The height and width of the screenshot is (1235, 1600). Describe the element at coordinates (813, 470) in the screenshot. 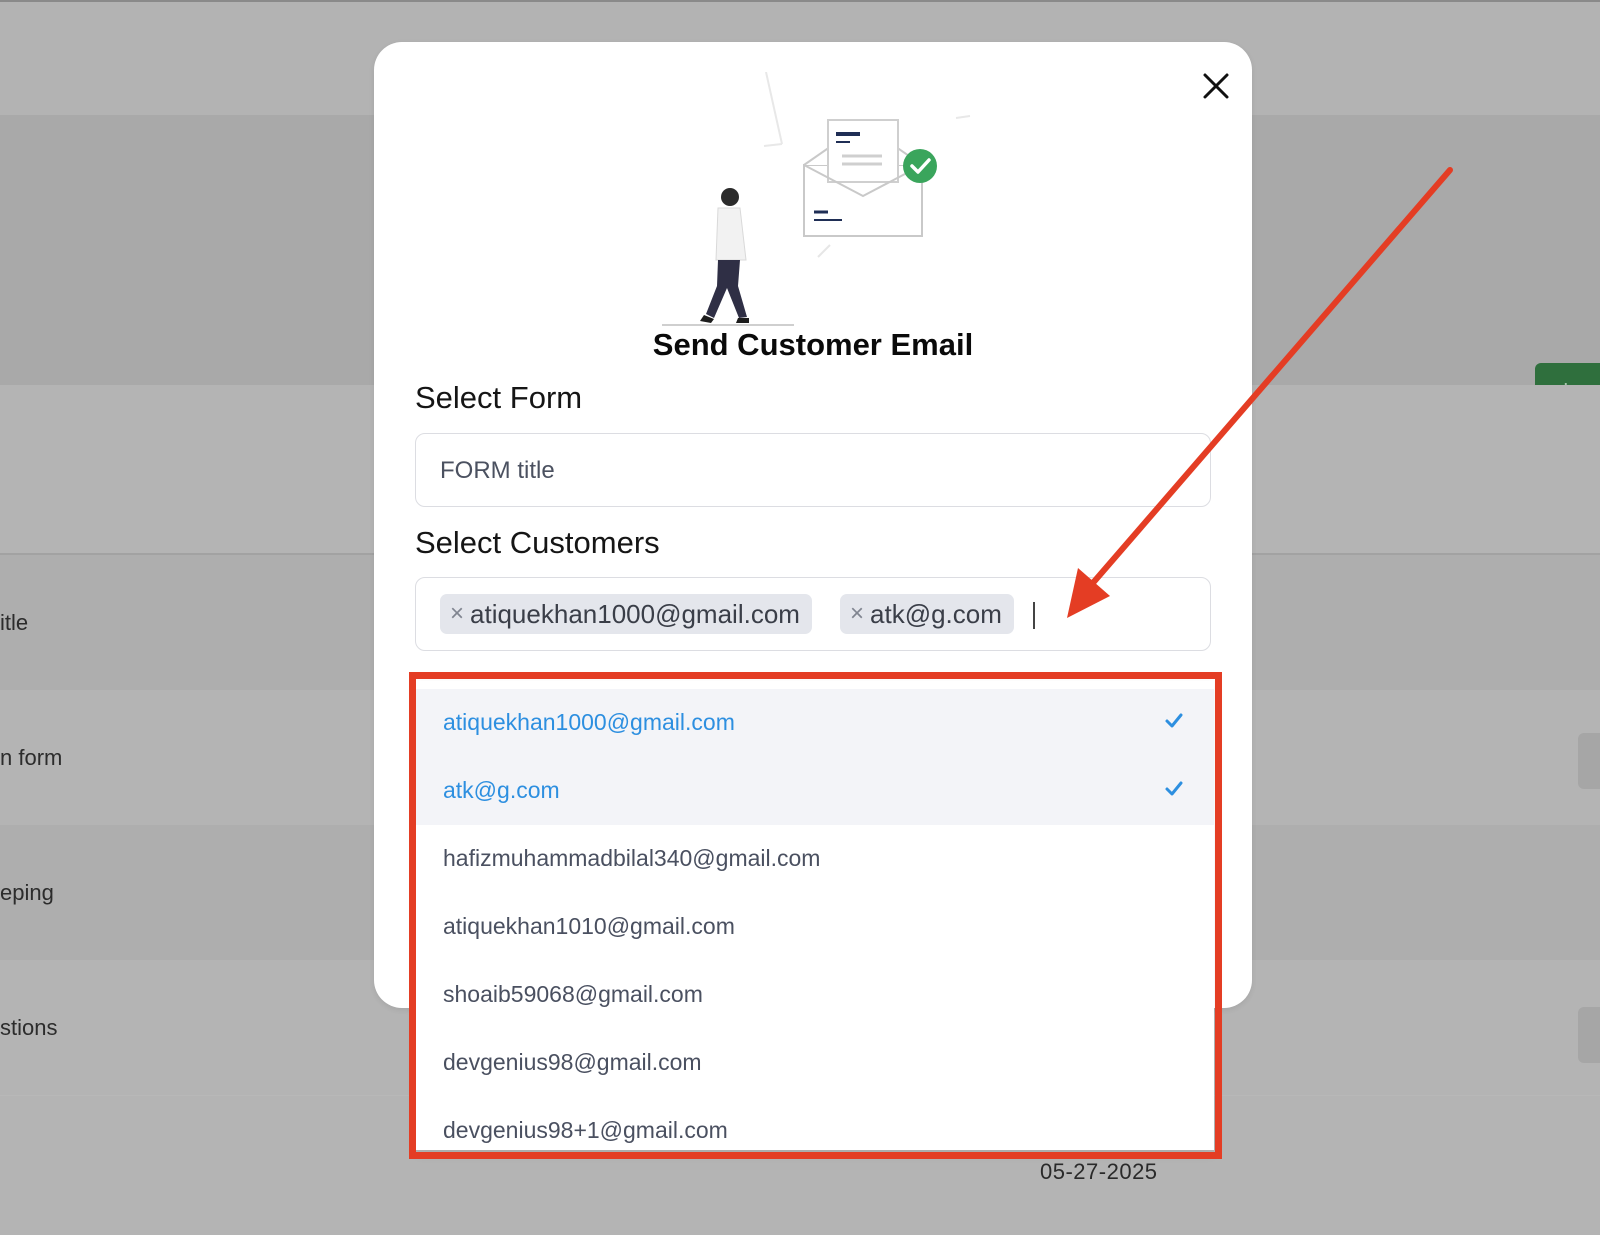

I see `select-form-dropdown: FORM title` at that location.